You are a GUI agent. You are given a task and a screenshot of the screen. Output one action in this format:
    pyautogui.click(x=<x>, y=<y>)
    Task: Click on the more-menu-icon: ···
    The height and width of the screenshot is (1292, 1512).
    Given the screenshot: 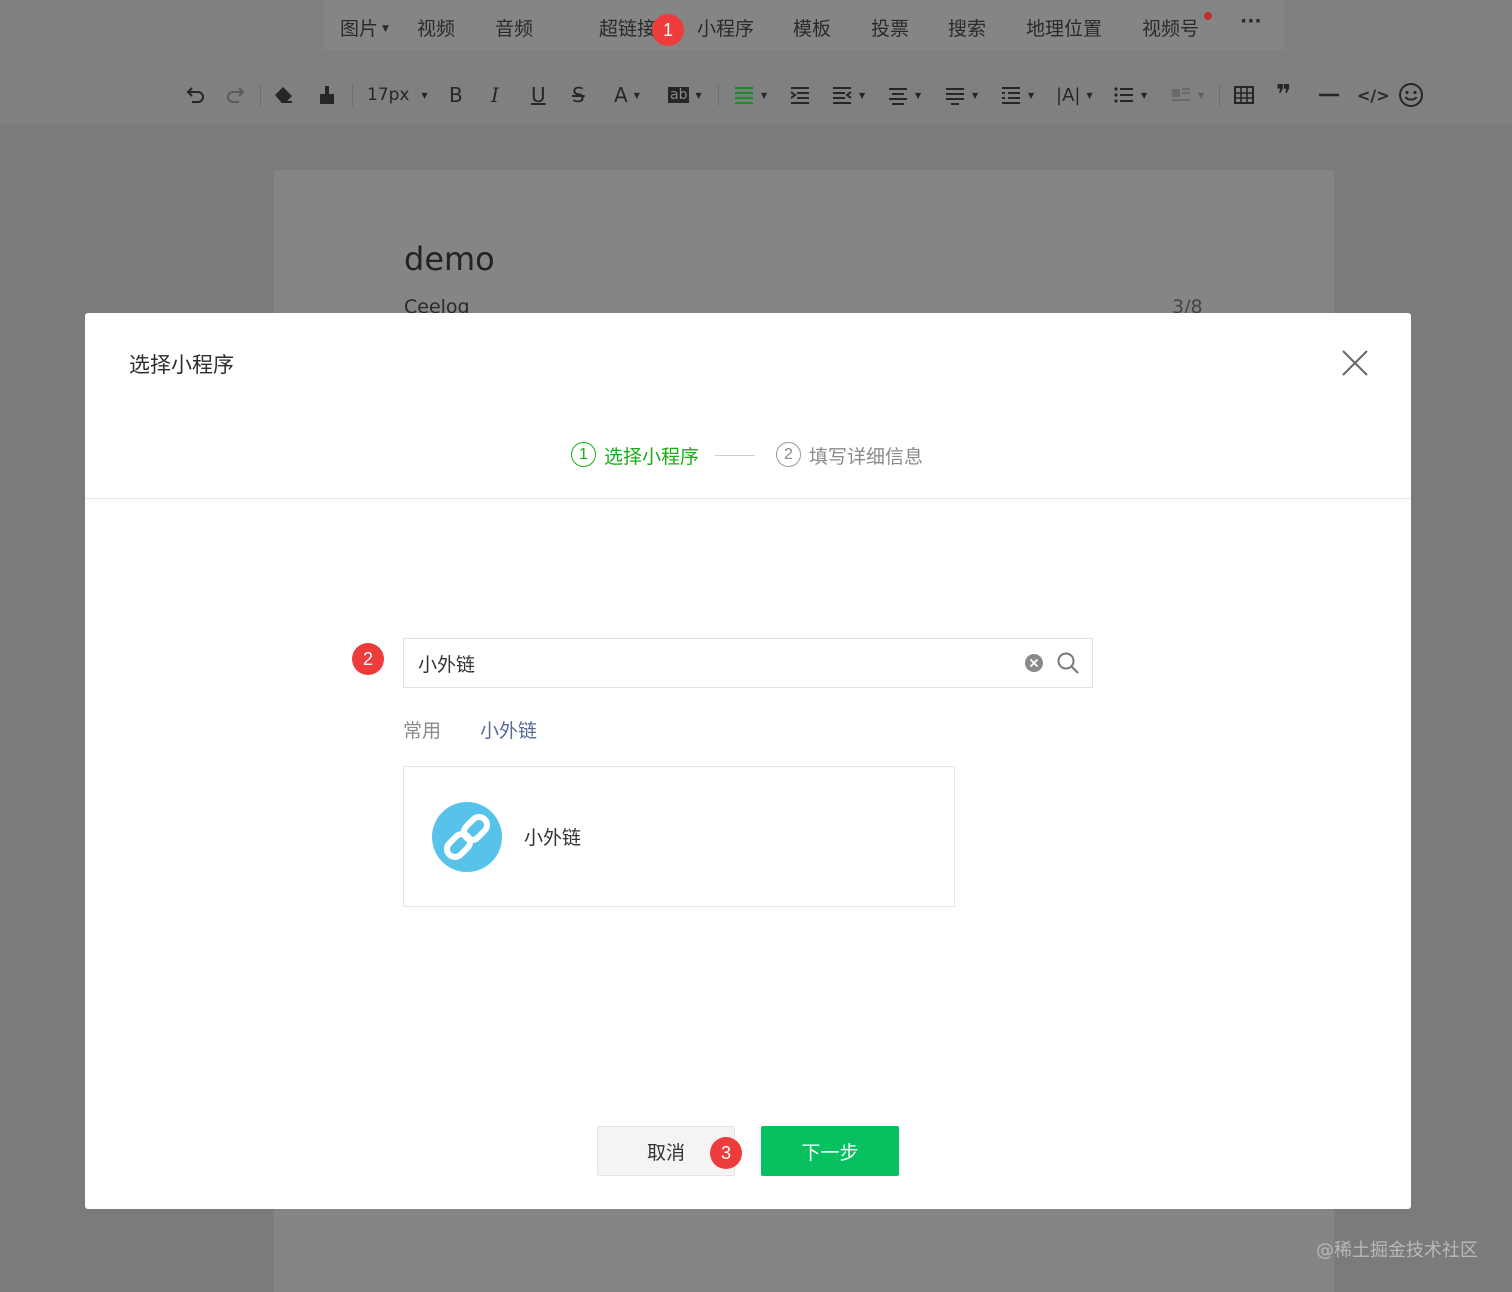 What is the action you would take?
    pyautogui.click(x=1251, y=21)
    